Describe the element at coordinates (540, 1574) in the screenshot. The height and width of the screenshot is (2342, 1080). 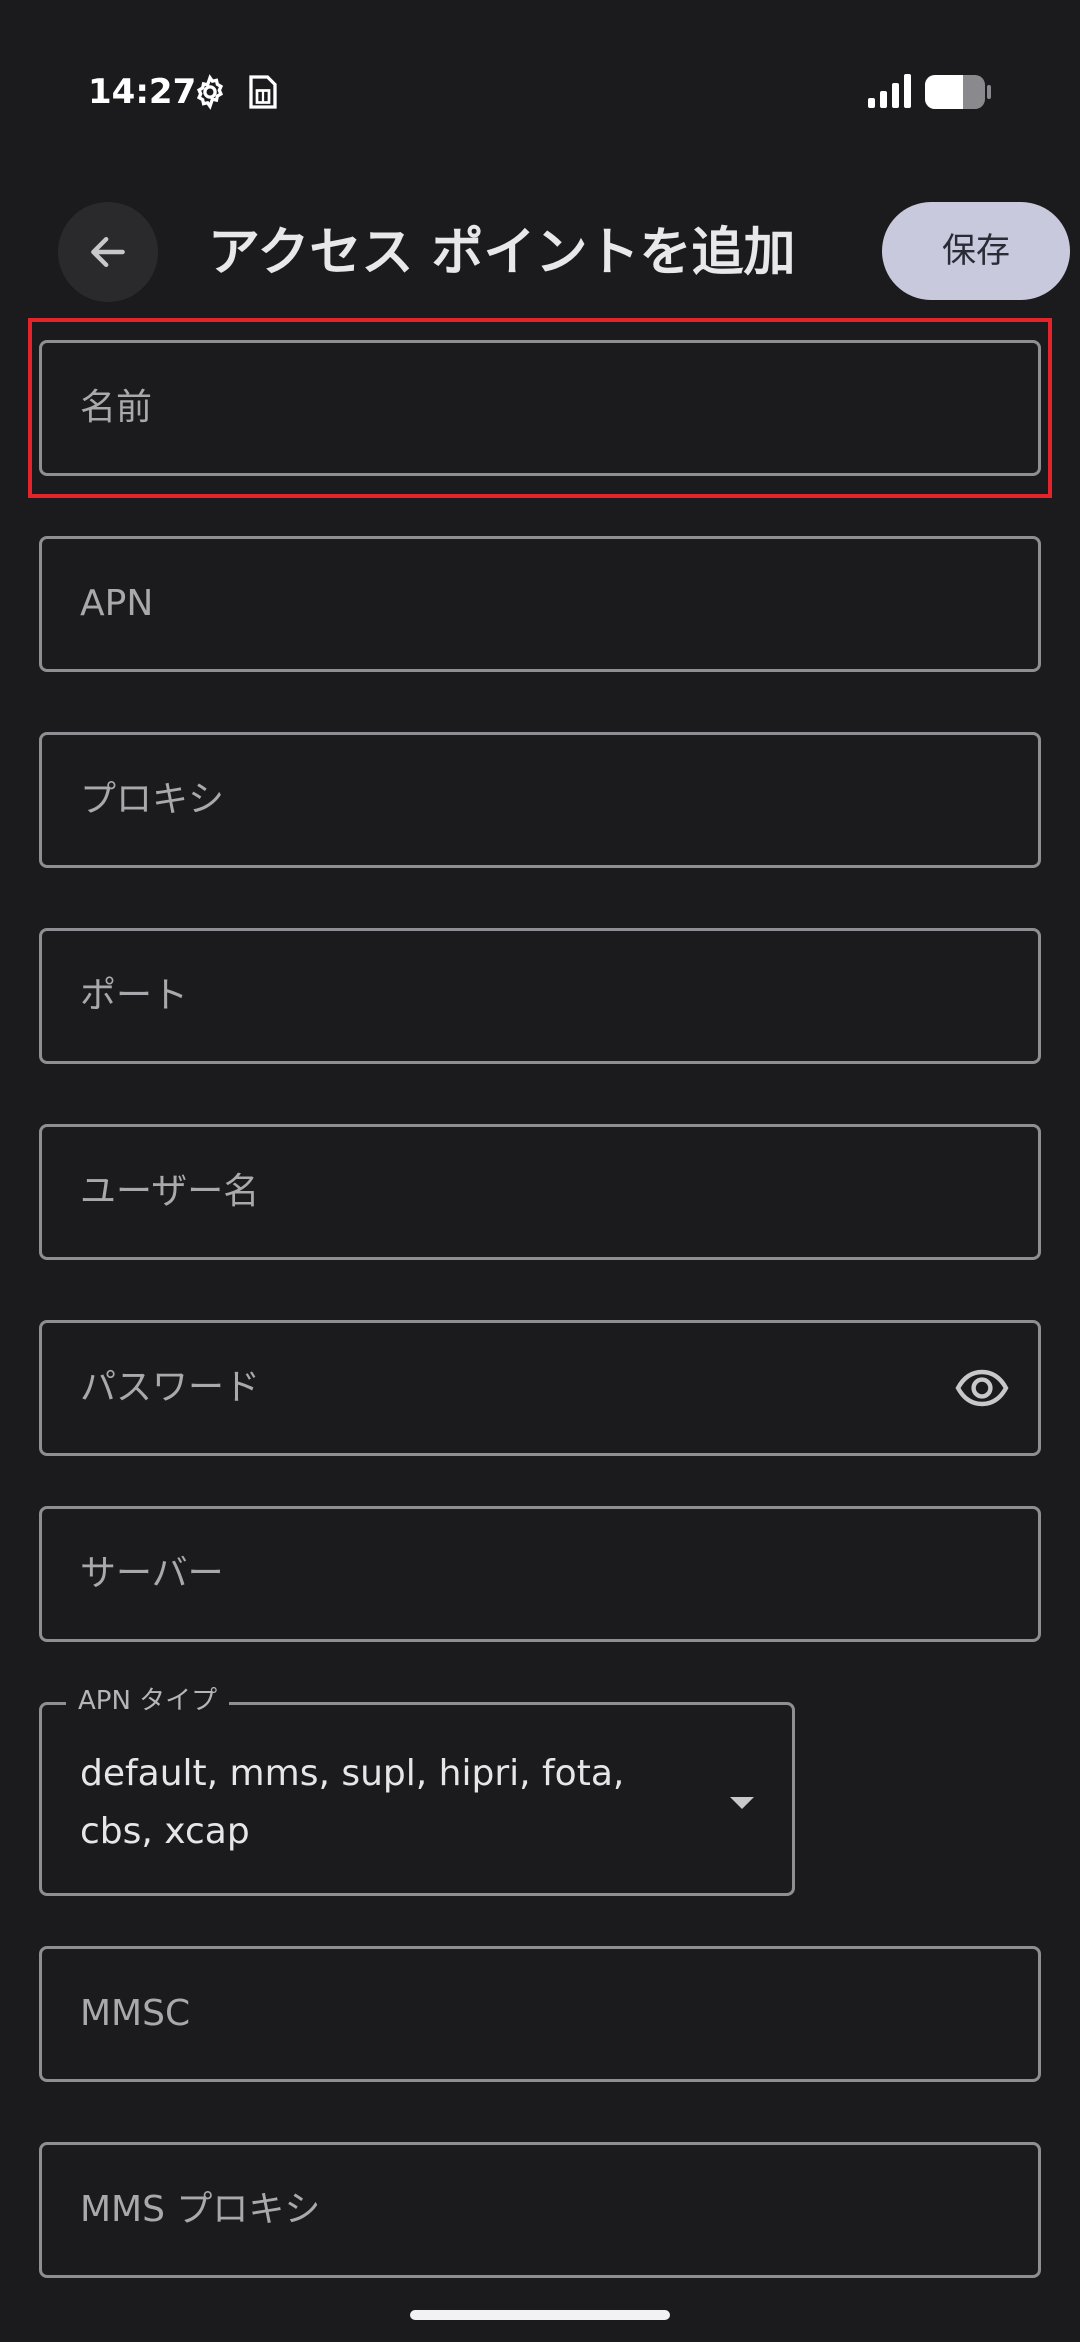
I see `server-field: サーバー` at that location.